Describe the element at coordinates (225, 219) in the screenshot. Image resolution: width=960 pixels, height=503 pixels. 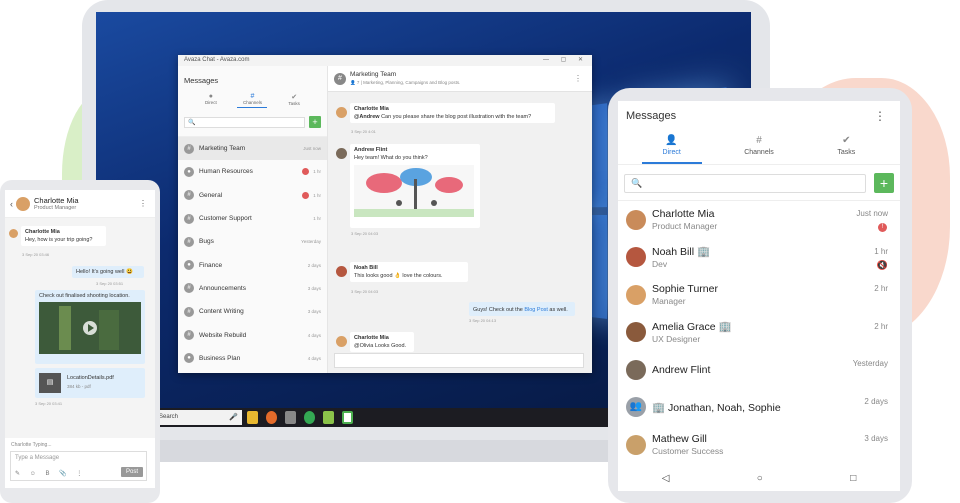
I see `channel-name: Customer Support` at that location.